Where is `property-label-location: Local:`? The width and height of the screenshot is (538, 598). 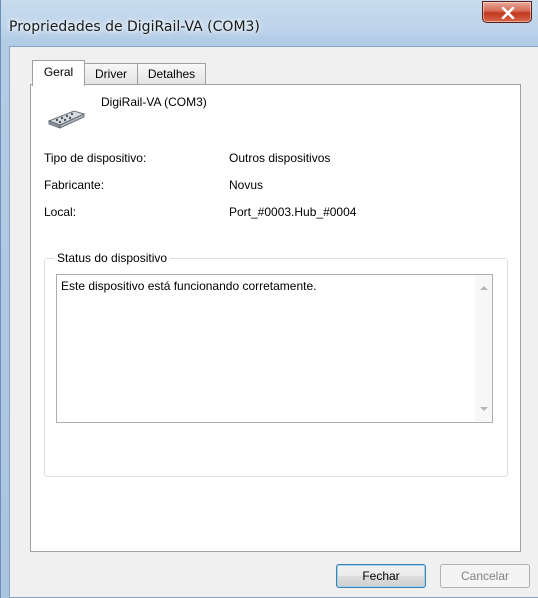 property-label-location: Local: is located at coordinates (60, 212).